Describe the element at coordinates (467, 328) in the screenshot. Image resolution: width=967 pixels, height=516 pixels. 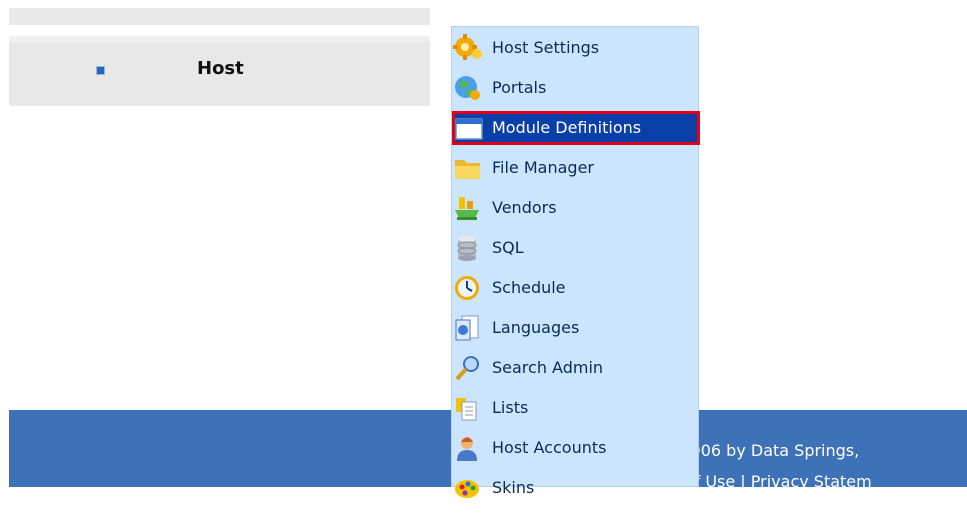
I see `languages-icon` at that location.